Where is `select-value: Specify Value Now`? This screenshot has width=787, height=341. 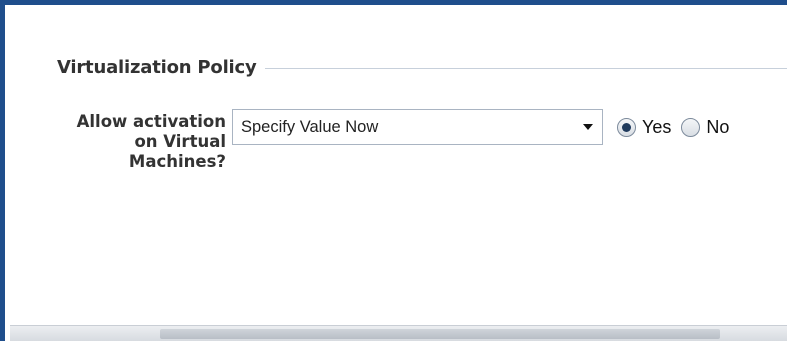 select-value: Specify Value Now is located at coordinates (310, 126).